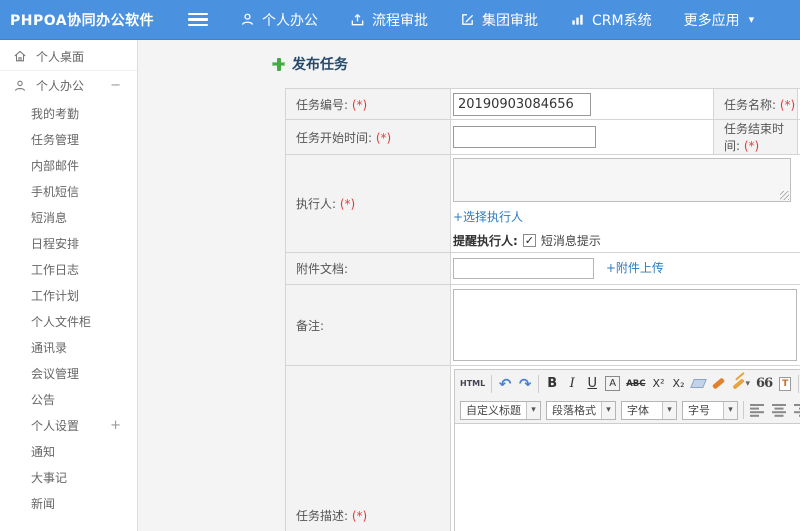  I want to click on executor-label: 执行人:, so click(316, 204).